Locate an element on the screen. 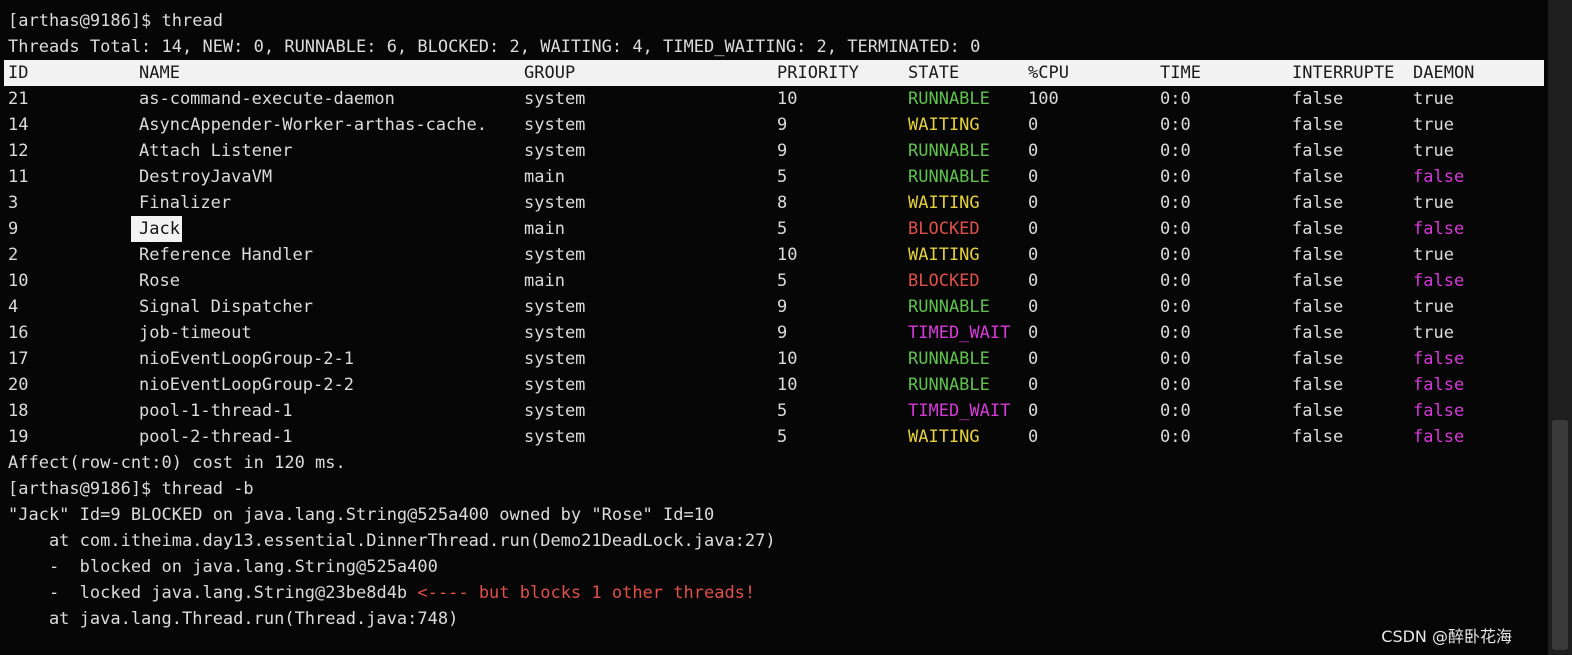 The height and width of the screenshot is (655, 1572). header-cpu: %CPU is located at coordinates (1048, 73).